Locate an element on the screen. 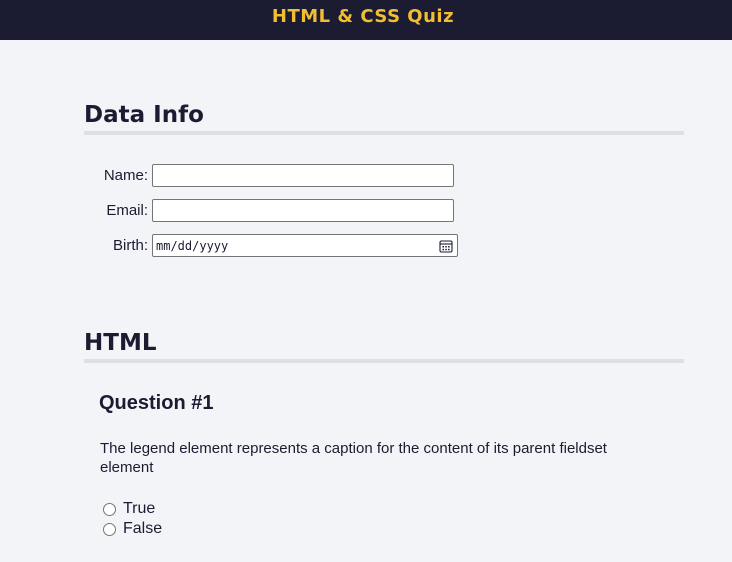 This screenshot has height=562, width=732. option-false-label: False is located at coordinates (142, 529).